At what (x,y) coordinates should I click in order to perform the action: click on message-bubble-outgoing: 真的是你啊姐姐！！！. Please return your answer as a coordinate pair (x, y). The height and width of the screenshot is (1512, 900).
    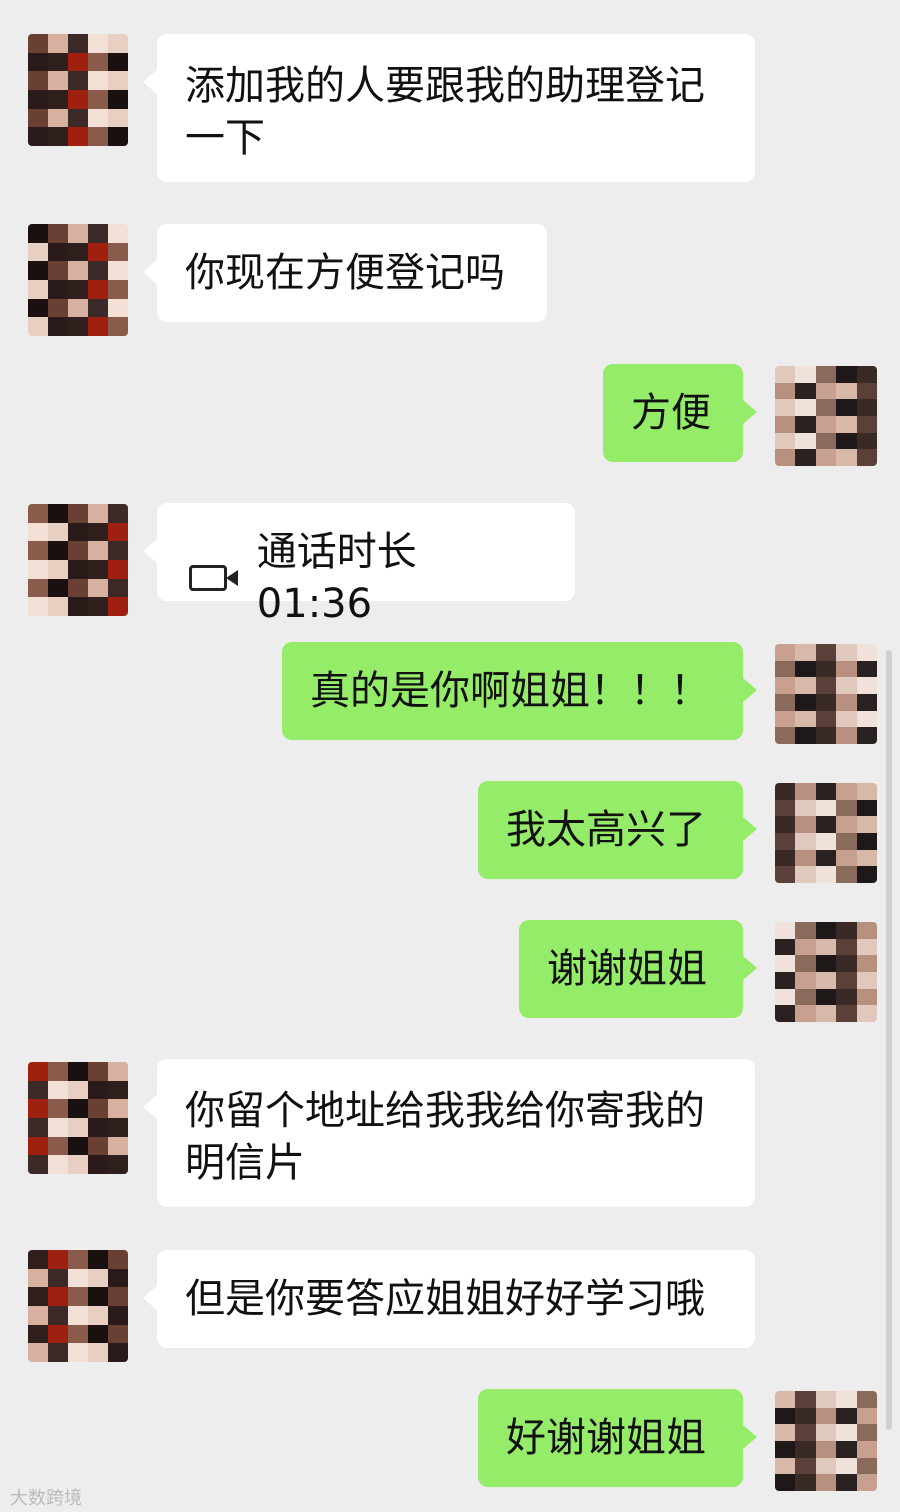
    Looking at the image, I should click on (519, 691).